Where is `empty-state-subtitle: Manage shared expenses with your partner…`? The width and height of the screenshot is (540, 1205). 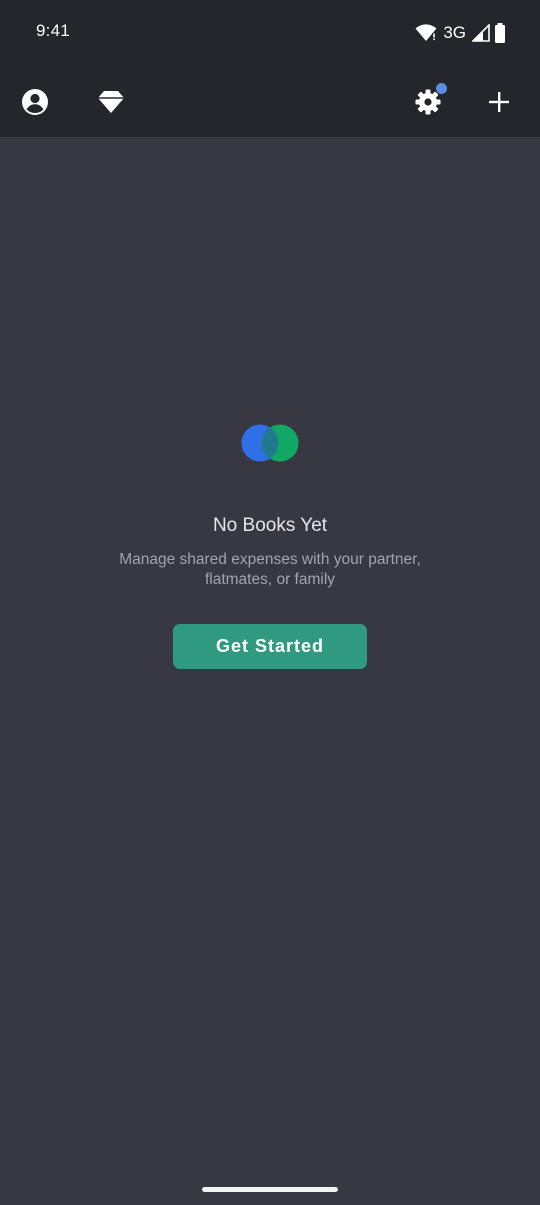
empty-state-subtitle: Manage shared expenses with your partner… is located at coordinates (270, 569).